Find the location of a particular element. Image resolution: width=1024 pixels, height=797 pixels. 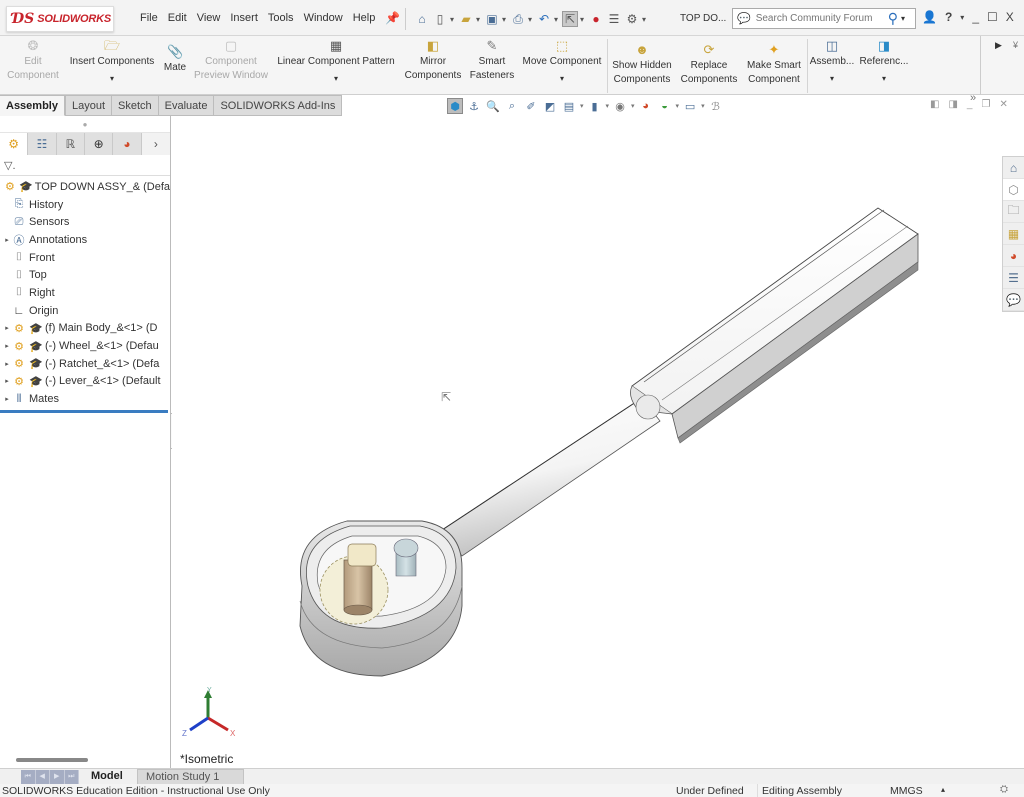

unit-system-dropdown: ▴ is located at coordinates (943, 790).